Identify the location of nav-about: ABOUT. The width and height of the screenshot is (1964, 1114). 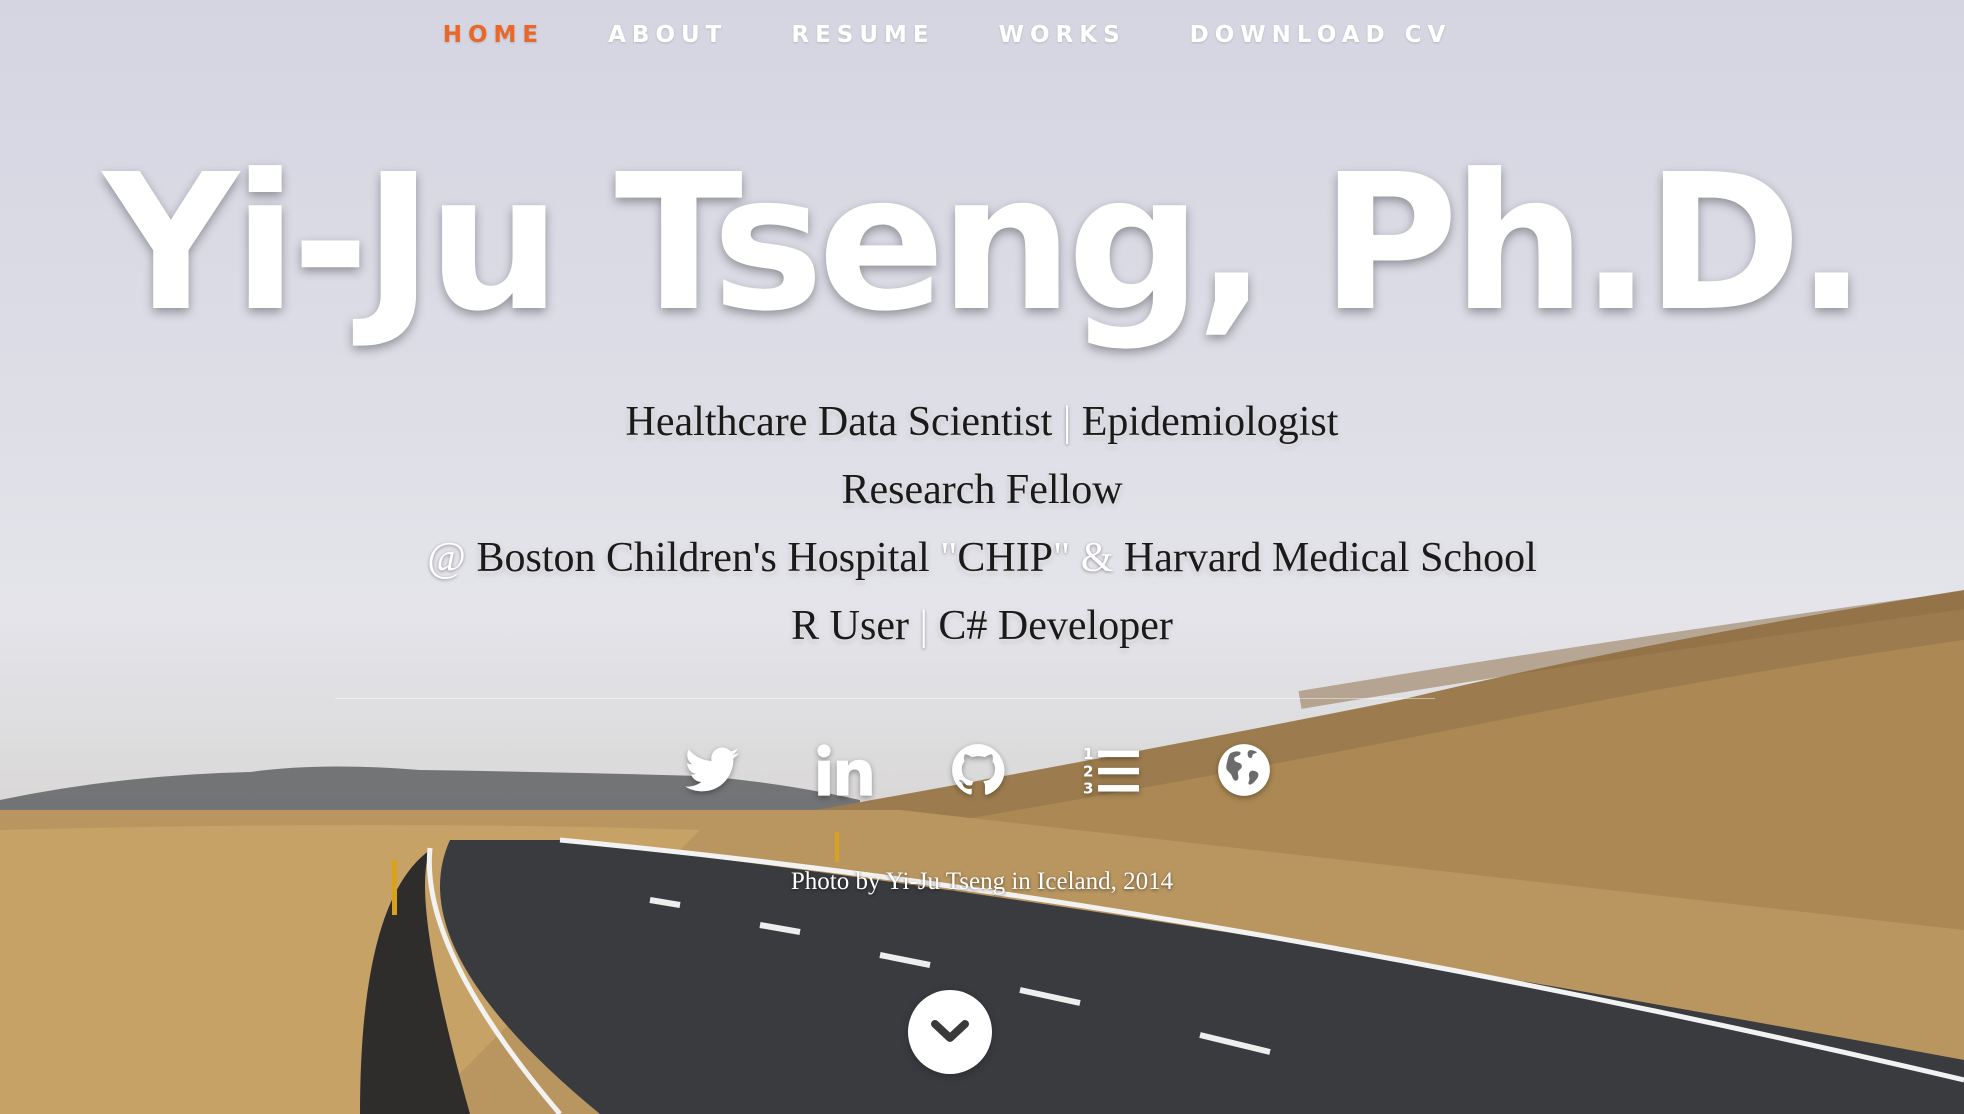
(667, 35).